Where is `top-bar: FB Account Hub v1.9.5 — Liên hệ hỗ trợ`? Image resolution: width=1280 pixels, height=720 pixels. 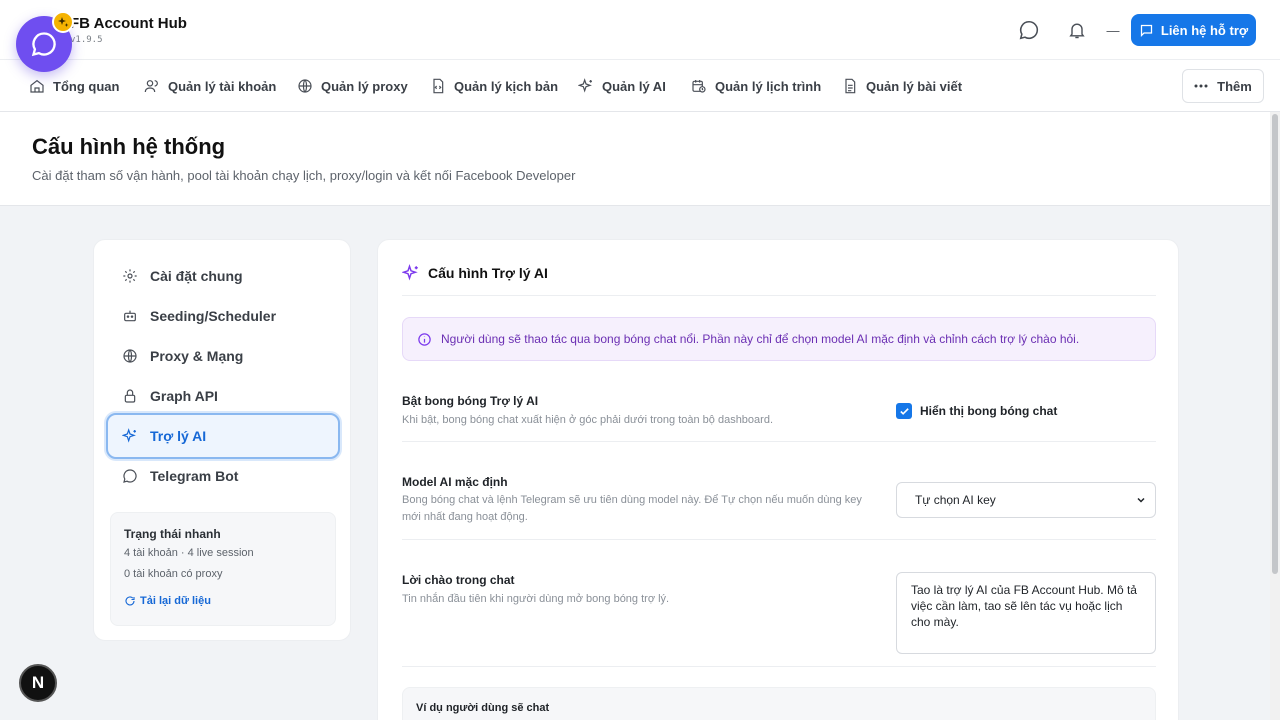
top-bar: FB Account Hub v1.9.5 — Liên hệ hỗ trợ is located at coordinates (640, 30).